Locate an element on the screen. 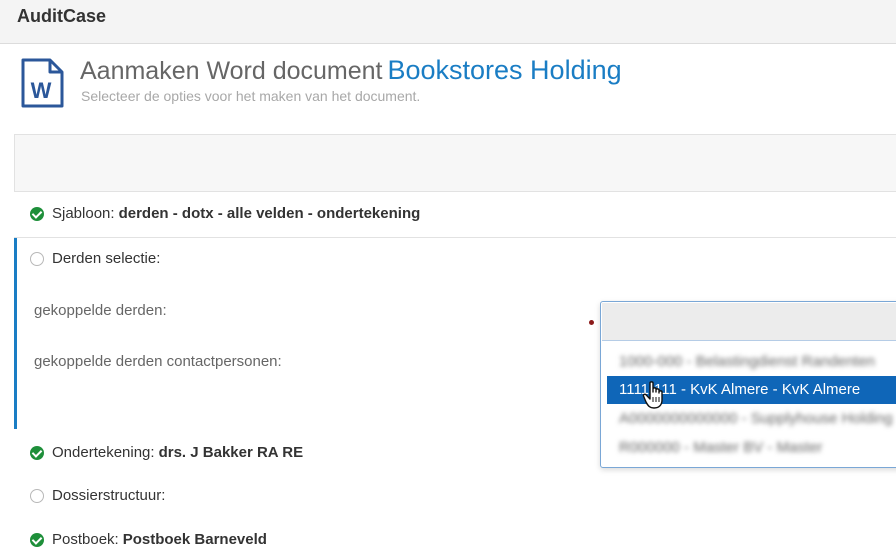 The image size is (896, 560). step-label-text: Ondertekening: is located at coordinates (103, 452).